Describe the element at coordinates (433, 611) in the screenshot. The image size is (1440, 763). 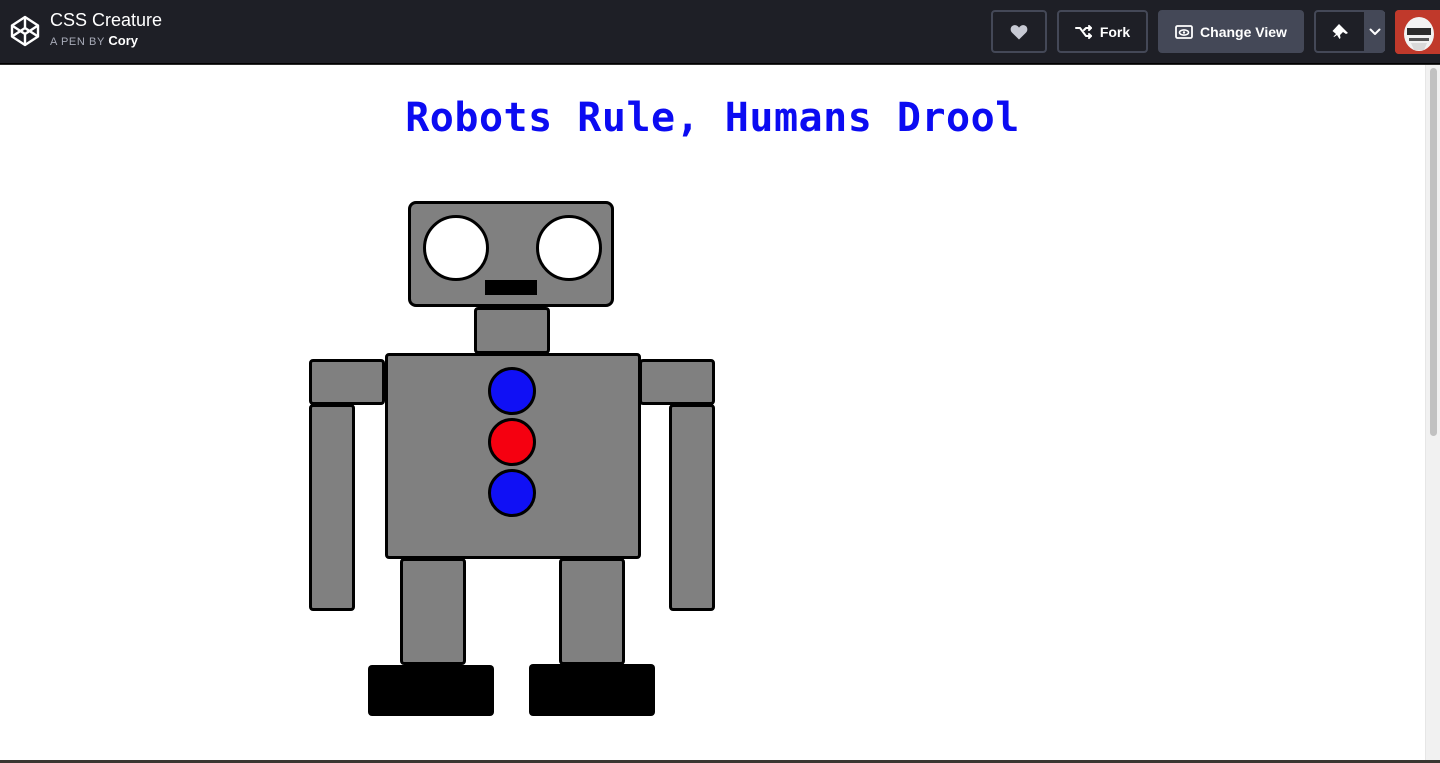
I see `robot-left-leg` at that location.